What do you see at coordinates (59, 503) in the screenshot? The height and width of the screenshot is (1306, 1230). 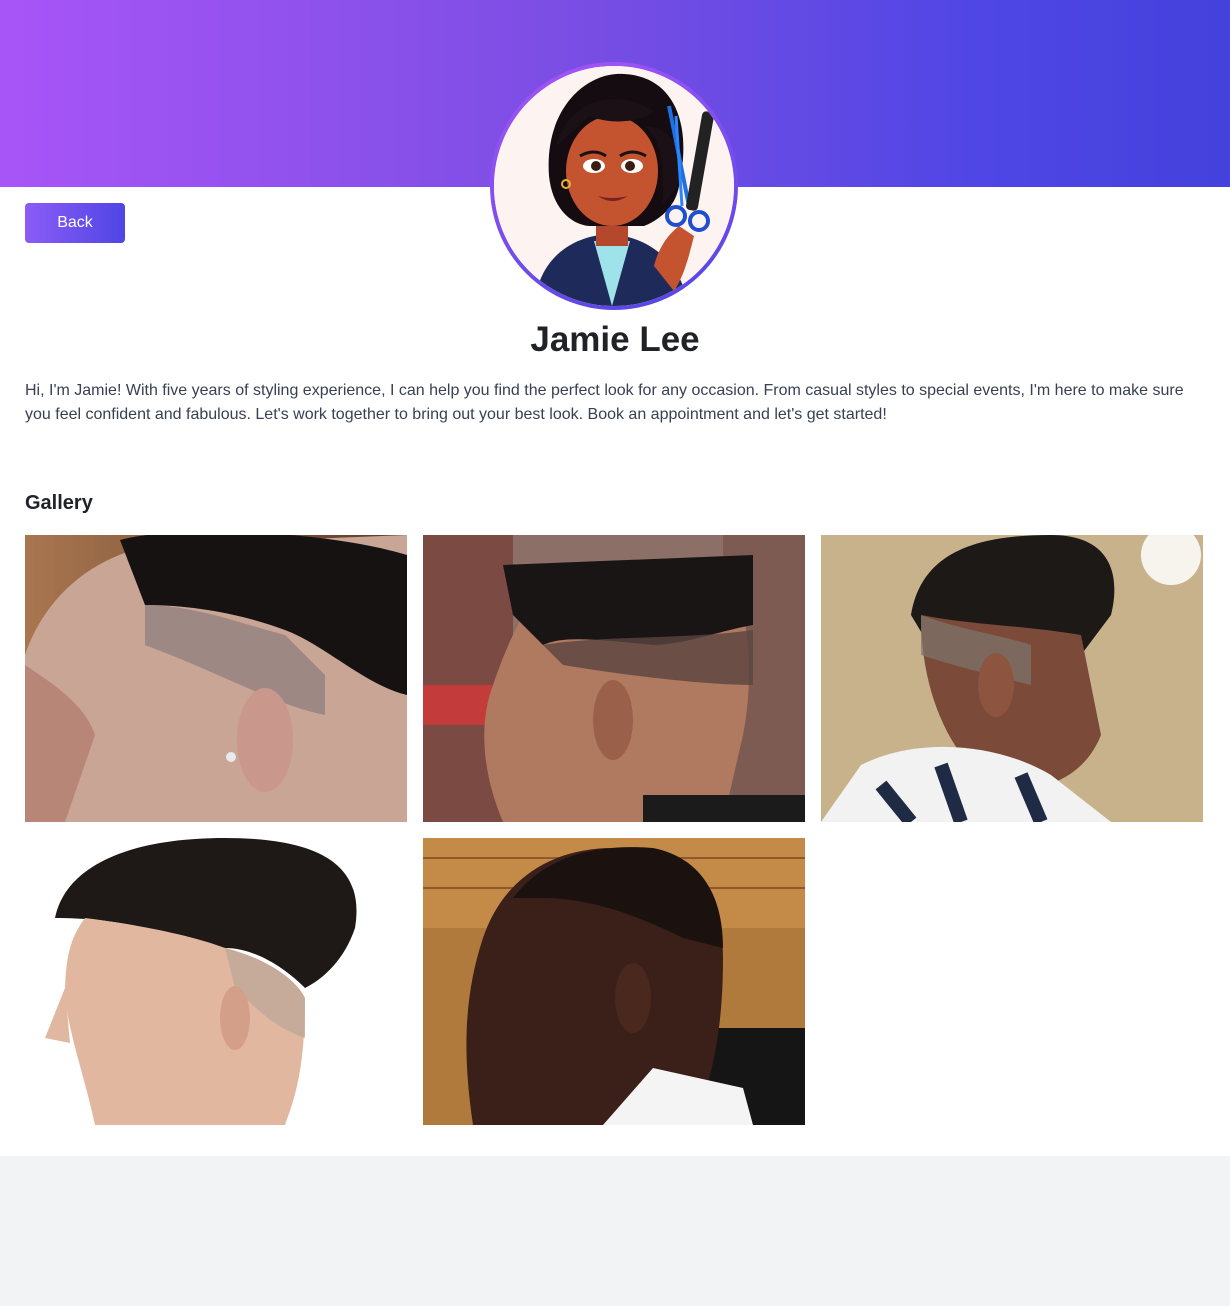 I see `gallery-heading: Gallery` at bounding box center [59, 503].